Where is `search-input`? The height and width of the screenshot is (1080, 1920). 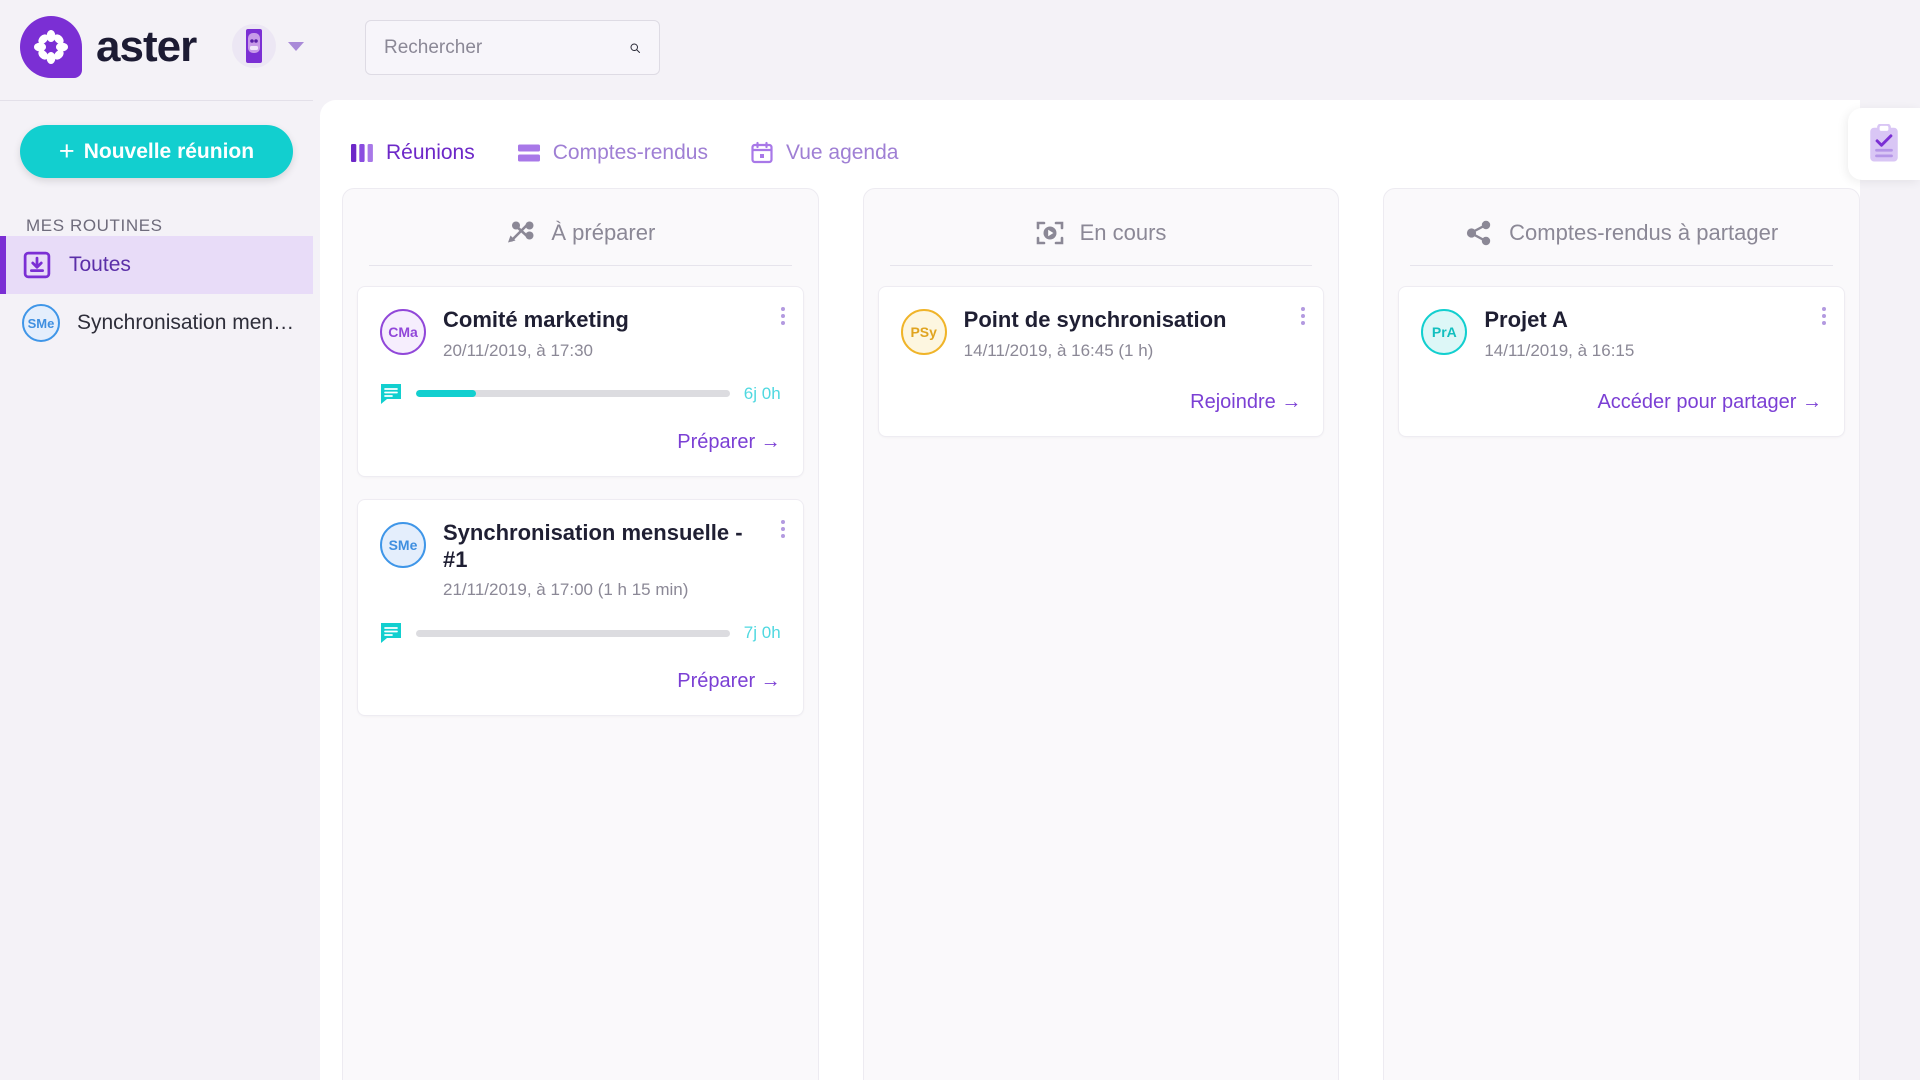
search-input is located at coordinates (506, 47).